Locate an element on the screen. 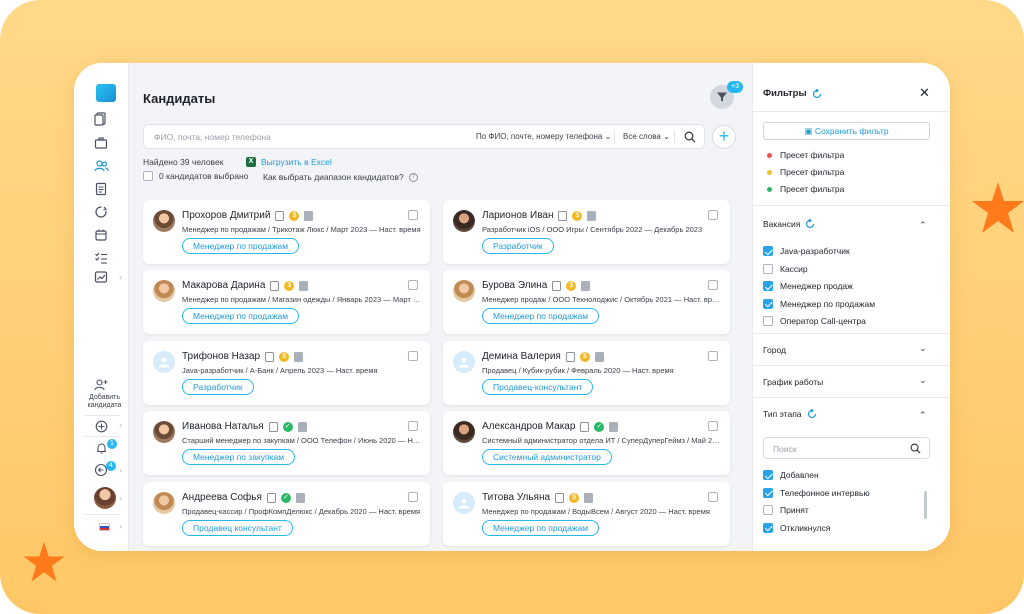 Image resolution: width=1024 pixels, height=614 pixels. candidate-name: Макарова Дарина is located at coordinates (223, 285).